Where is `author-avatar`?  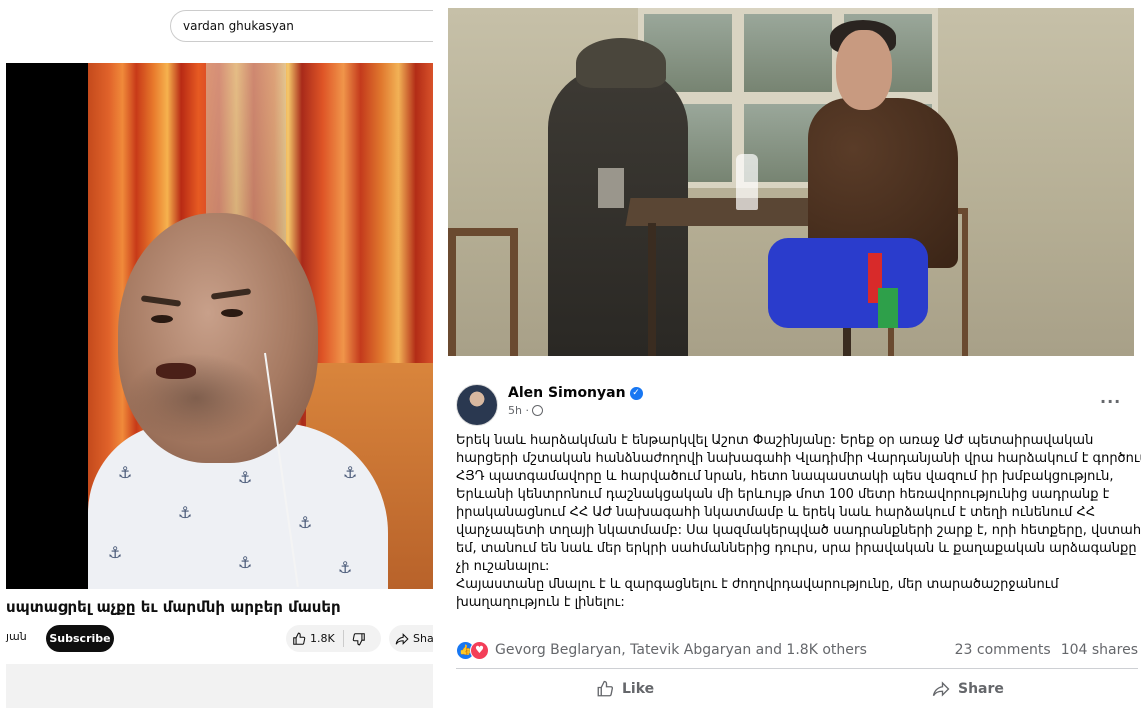
author-avatar is located at coordinates (477, 405).